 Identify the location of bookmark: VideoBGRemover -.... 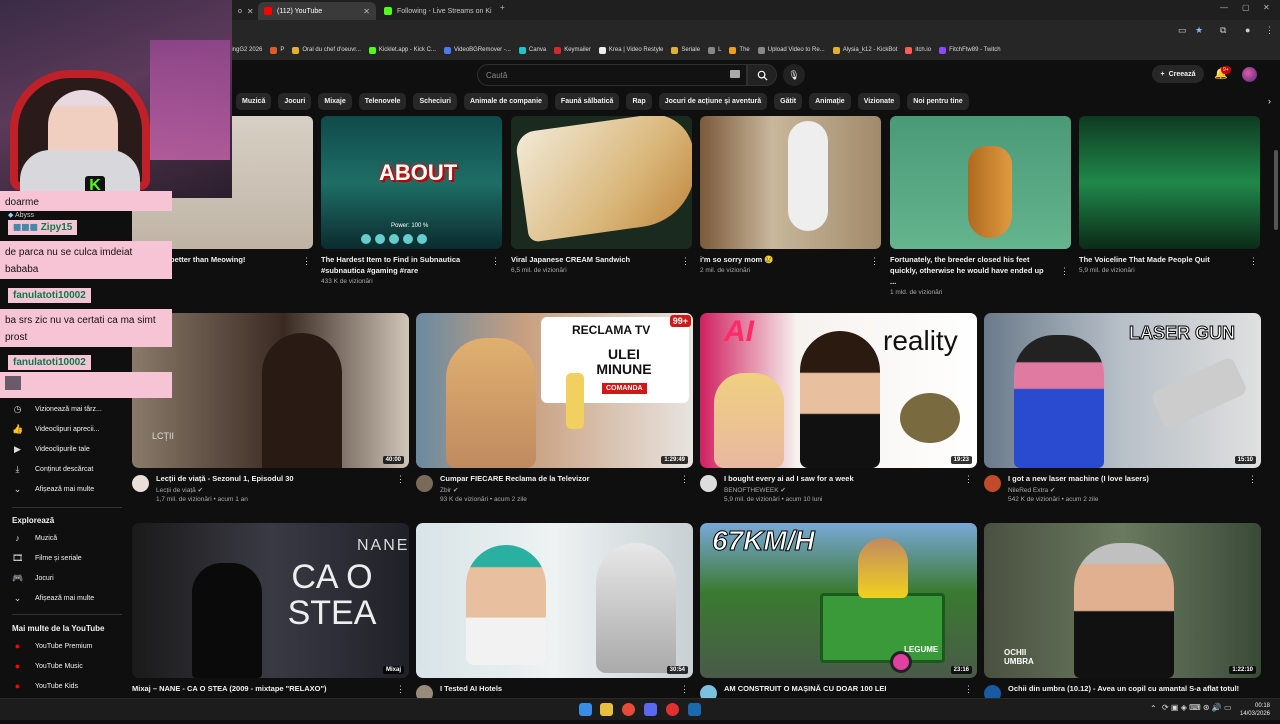
(477, 50).